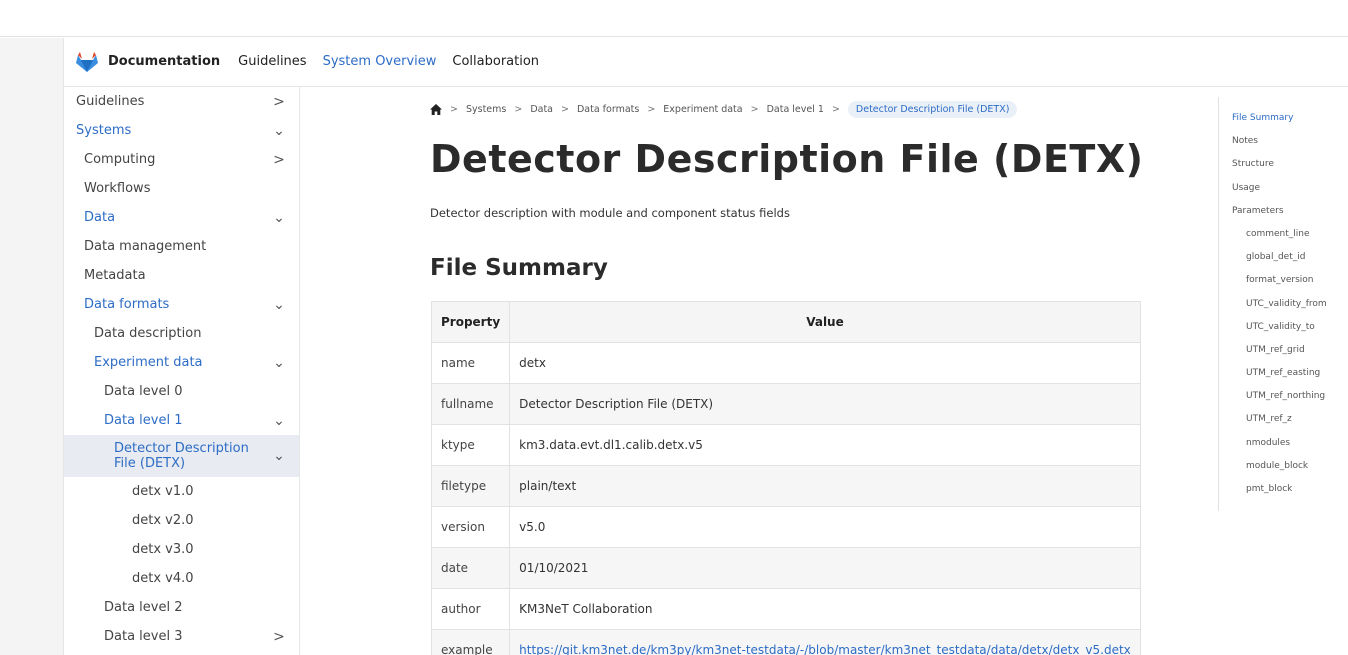 This screenshot has width=1348, height=655. I want to click on table-row: date 01/10/2021, so click(785, 568).